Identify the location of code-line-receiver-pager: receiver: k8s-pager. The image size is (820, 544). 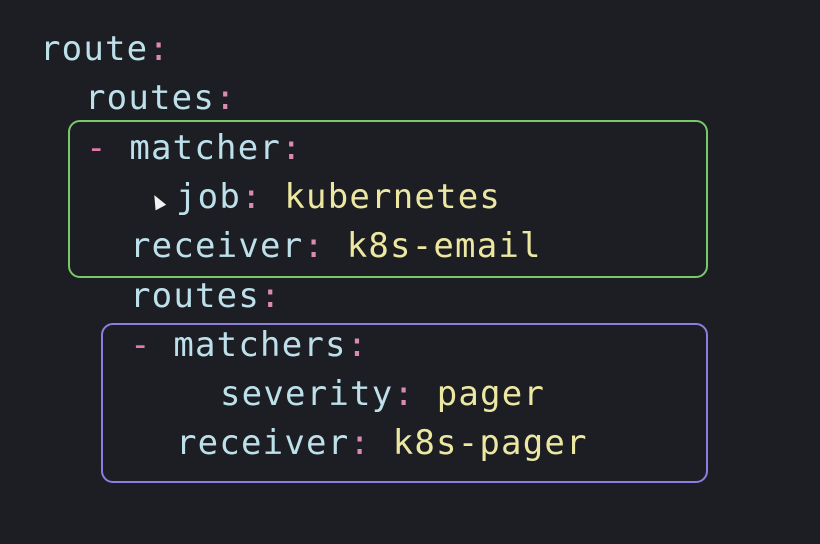
(382, 443).